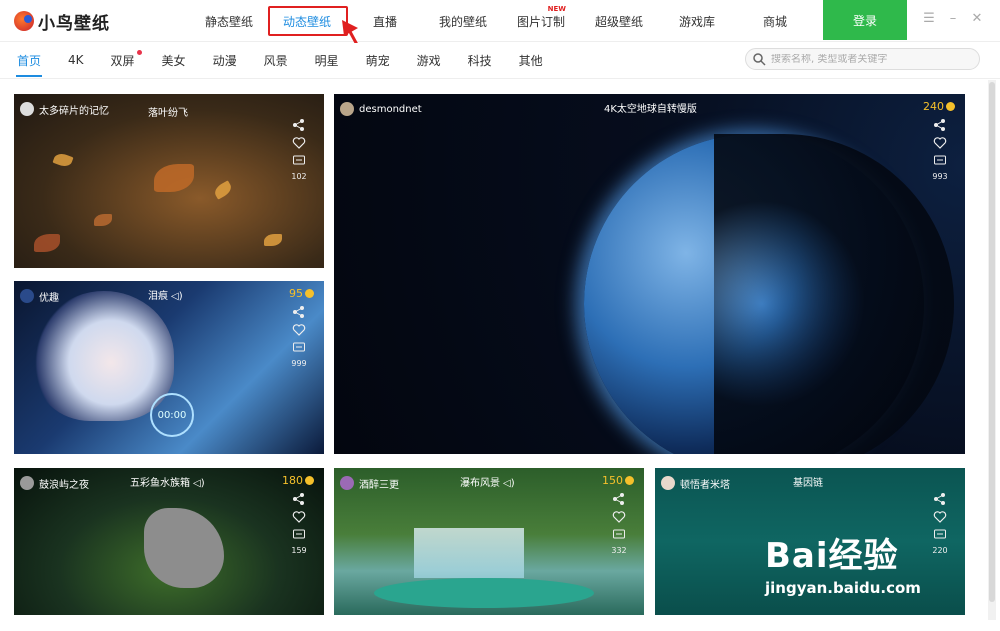  I want to click on search-input, so click(871, 59).